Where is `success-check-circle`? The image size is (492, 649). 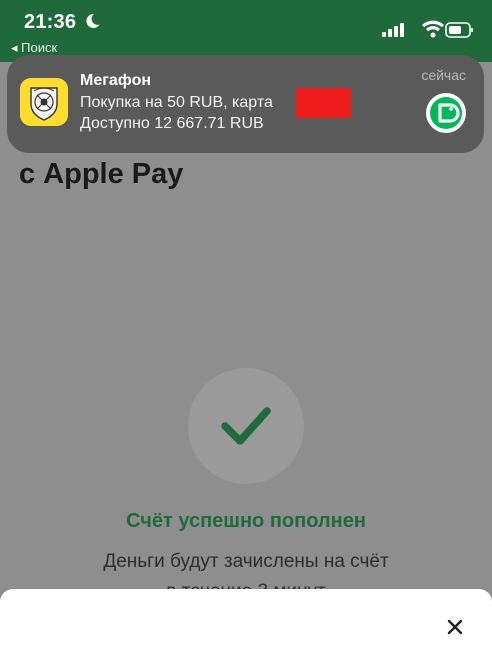 success-check-circle is located at coordinates (246, 426).